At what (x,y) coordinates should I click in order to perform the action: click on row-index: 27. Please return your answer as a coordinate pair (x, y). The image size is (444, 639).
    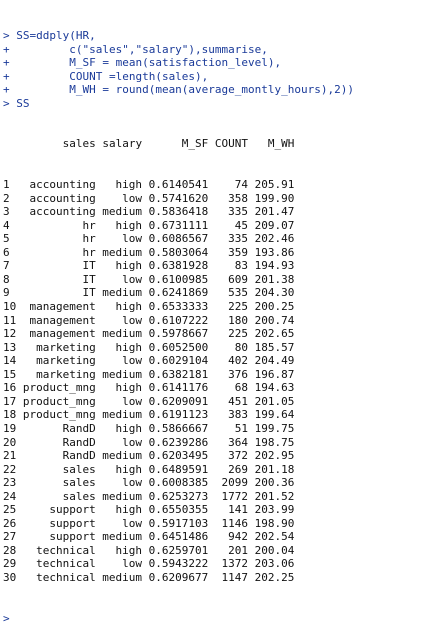
    Looking at the image, I should click on (10, 537).